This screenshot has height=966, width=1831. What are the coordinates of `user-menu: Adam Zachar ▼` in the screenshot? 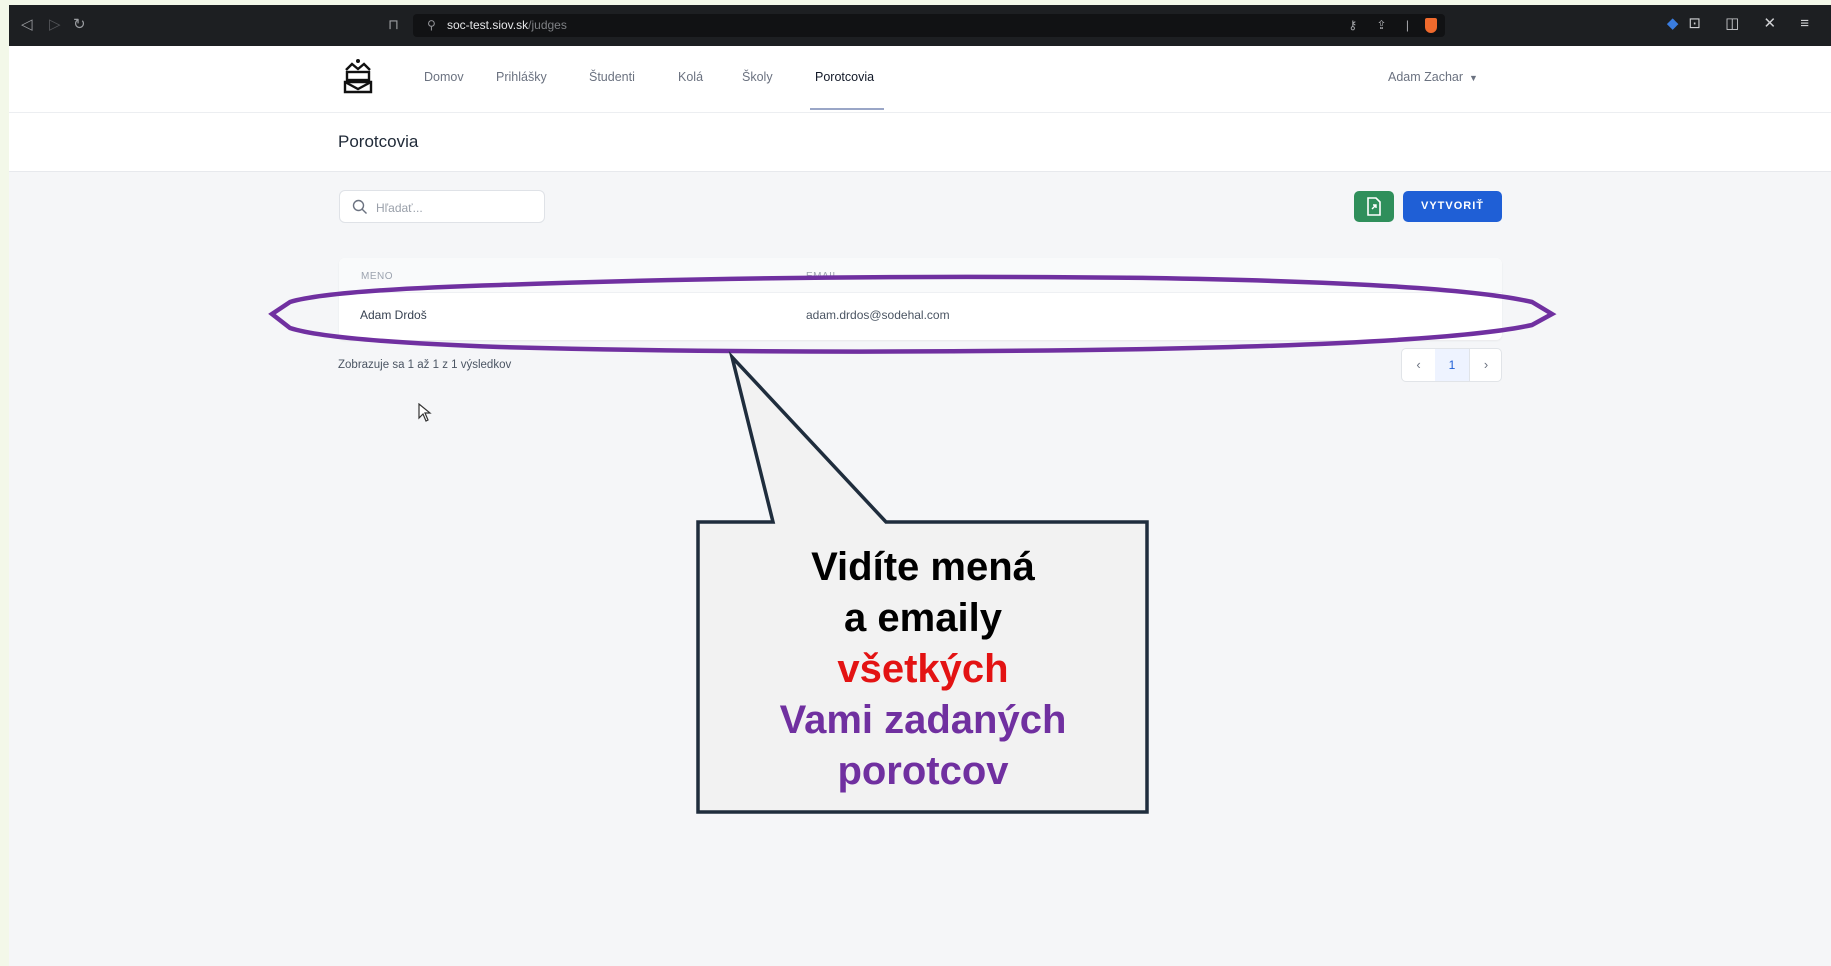 It's located at (1433, 77).